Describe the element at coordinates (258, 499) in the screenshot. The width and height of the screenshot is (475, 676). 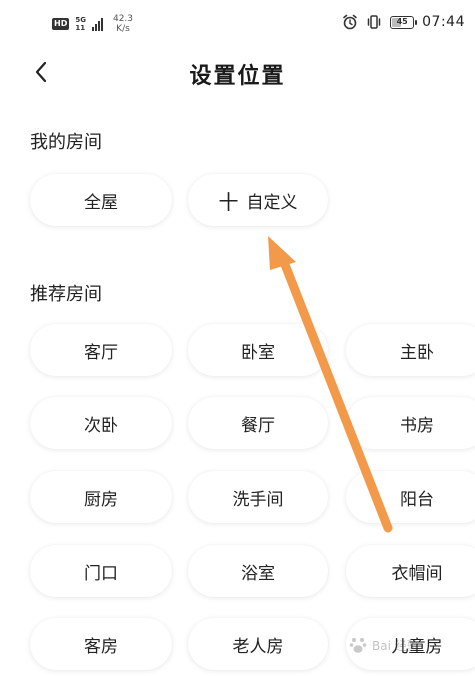
I see `room-chip-label: 洗手间` at that location.